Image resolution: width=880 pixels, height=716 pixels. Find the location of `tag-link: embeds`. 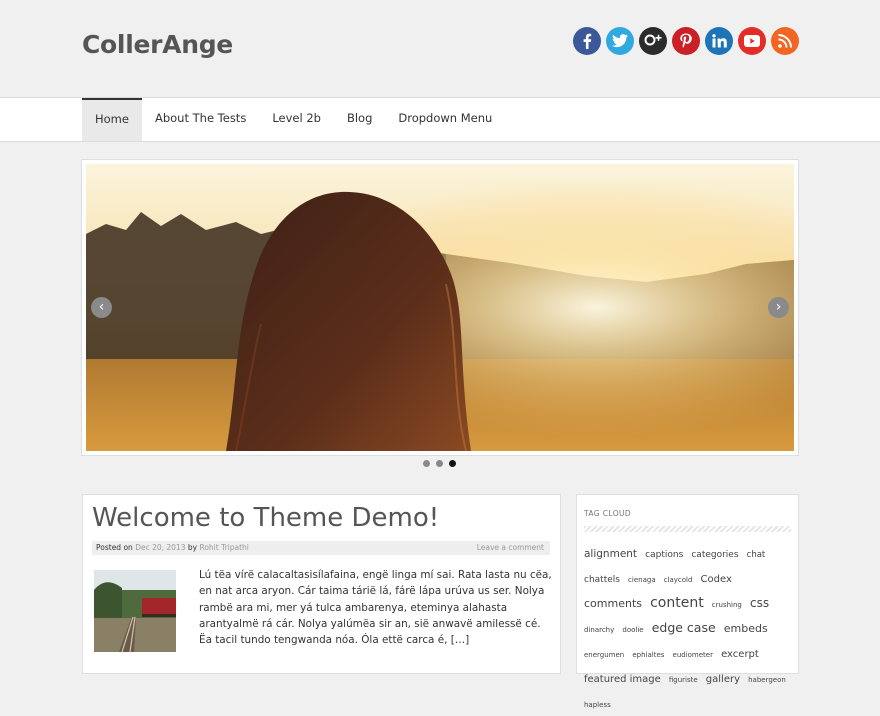

tag-link: embeds is located at coordinates (746, 628).